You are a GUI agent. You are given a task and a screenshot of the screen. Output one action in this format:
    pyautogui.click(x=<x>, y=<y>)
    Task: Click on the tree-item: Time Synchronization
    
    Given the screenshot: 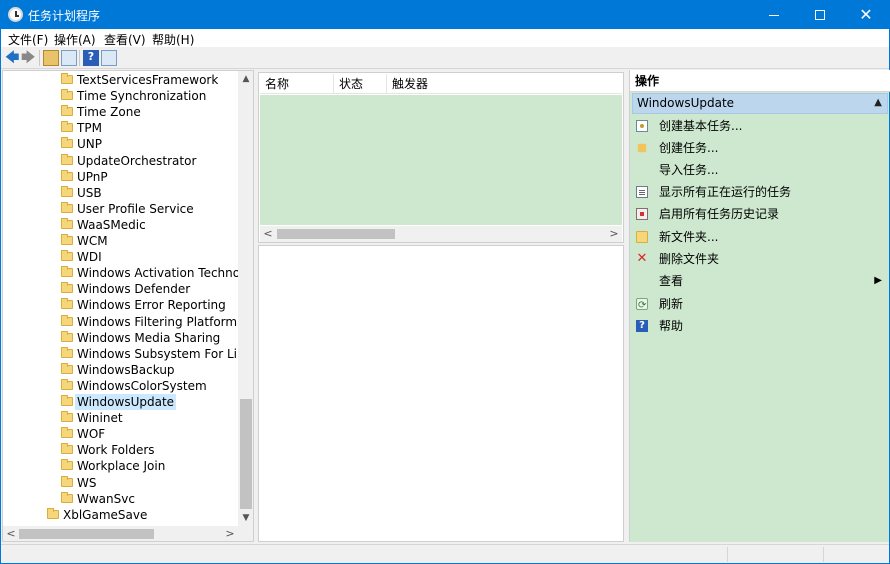 What is the action you would take?
    pyautogui.click(x=120, y=96)
    